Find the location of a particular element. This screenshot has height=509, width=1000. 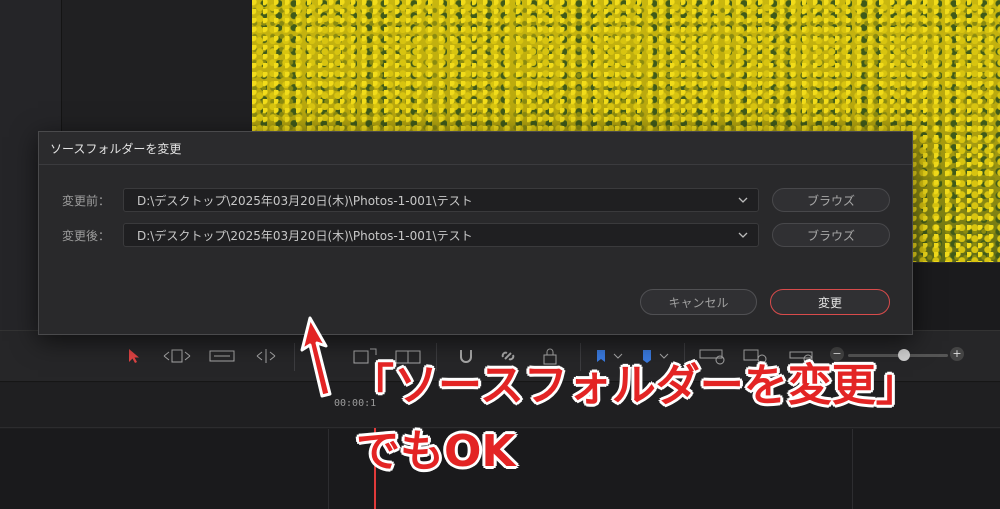

selection-tool-icon is located at coordinates (134, 356).